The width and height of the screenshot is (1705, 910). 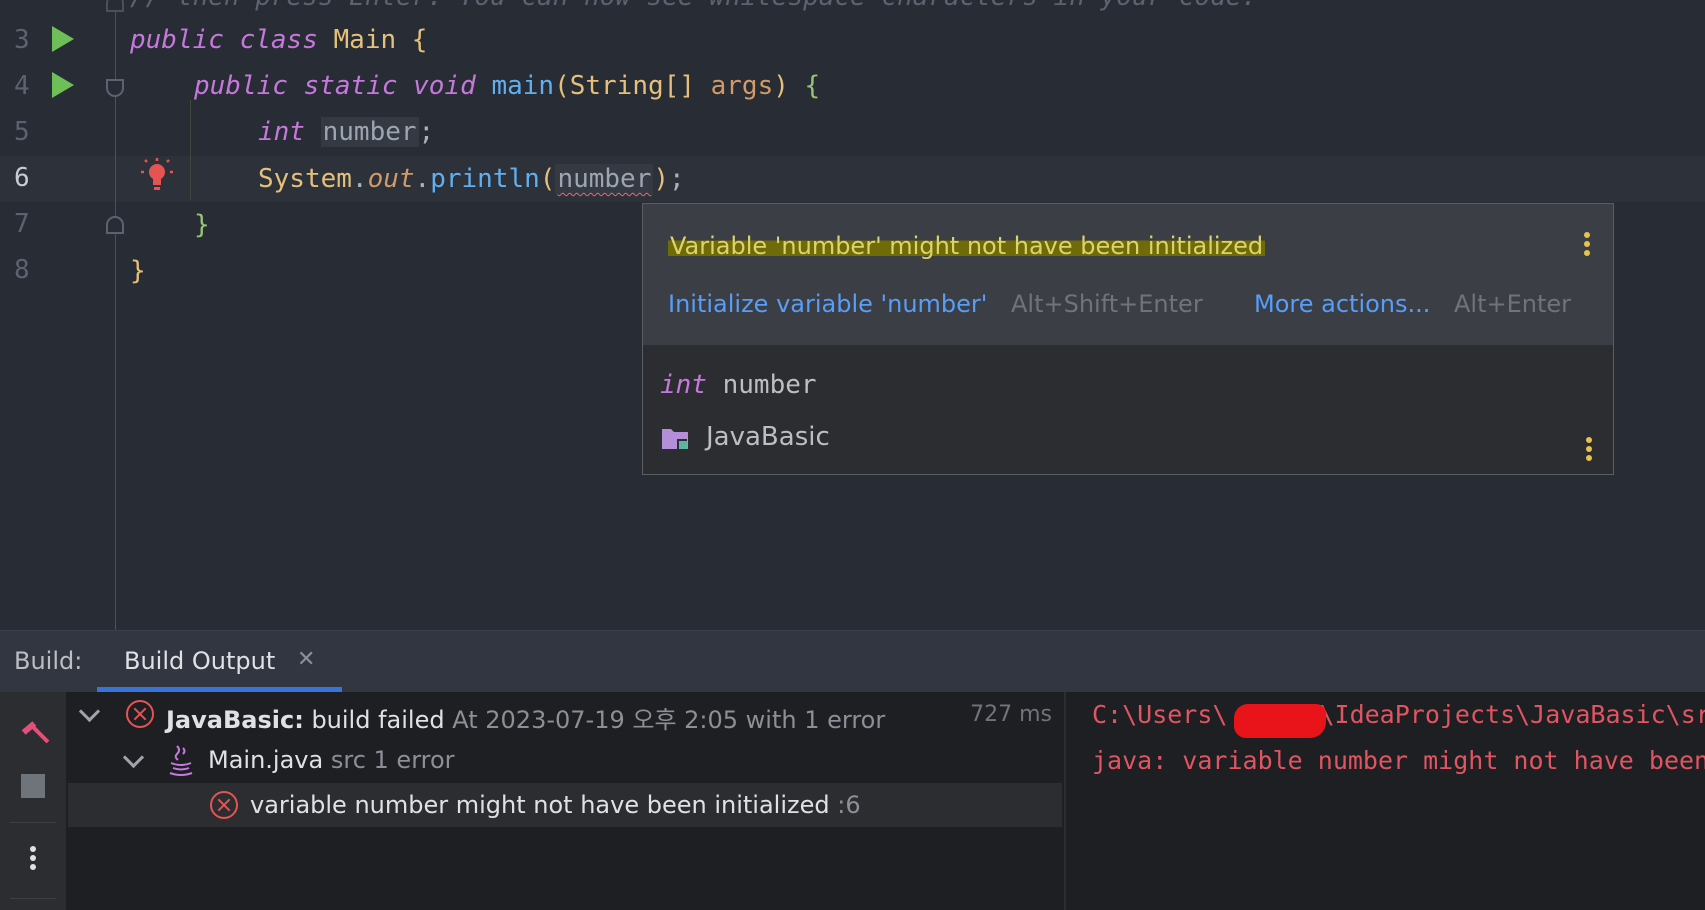 What do you see at coordinates (849, 805) in the screenshot?
I see `error-line: :6` at bounding box center [849, 805].